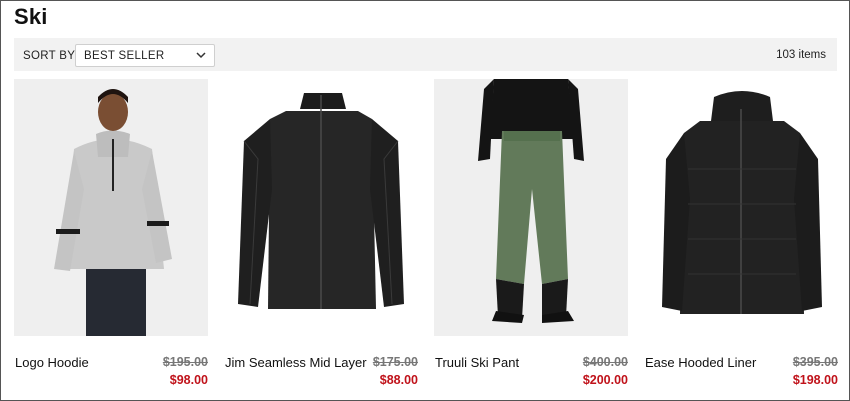  Describe the element at coordinates (185, 362) in the screenshot. I see `original-price: $195.00` at that location.